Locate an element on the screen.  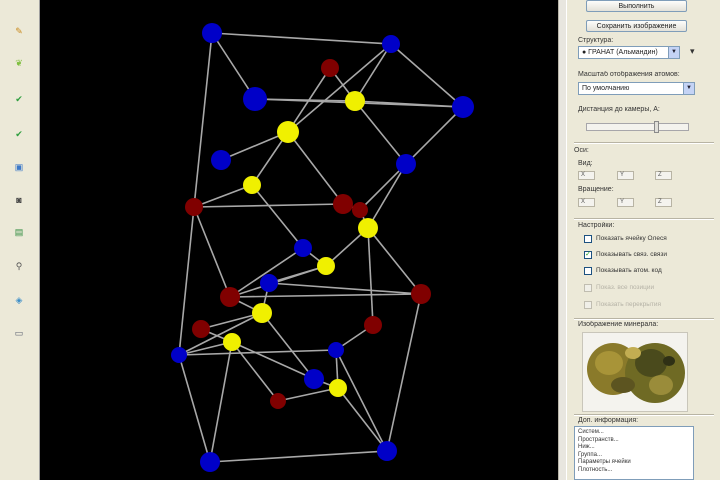
camera-distance-slider is located at coordinates (637, 127).